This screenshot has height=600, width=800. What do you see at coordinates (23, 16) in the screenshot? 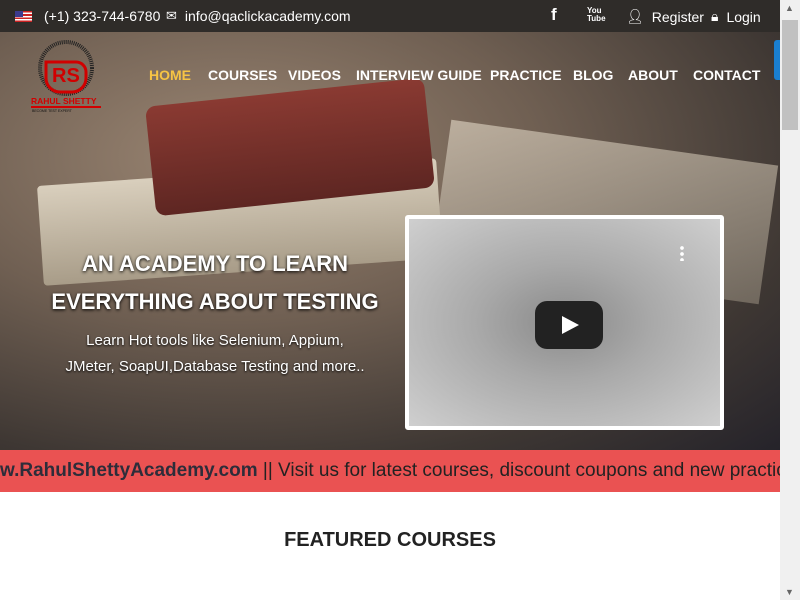
I see `us-flag-icon` at bounding box center [23, 16].